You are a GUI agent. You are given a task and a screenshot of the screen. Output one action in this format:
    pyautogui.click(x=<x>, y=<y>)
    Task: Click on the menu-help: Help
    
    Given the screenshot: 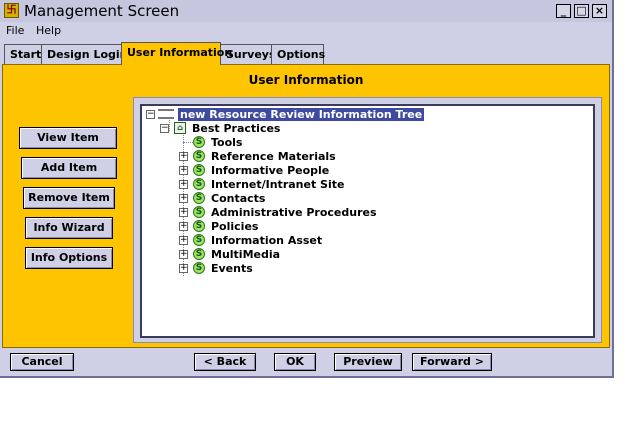 What is the action you would take?
    pyautogui.click(x=48, y=31)
    